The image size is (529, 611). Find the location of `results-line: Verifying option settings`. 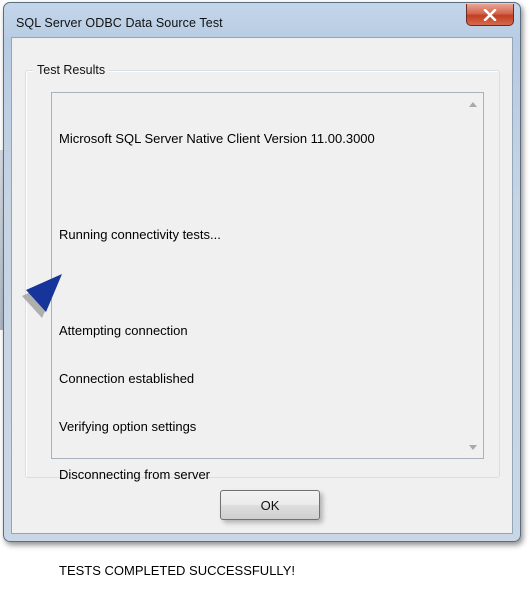

results-line: Verifying option settings is located at coordinates (128, 426).